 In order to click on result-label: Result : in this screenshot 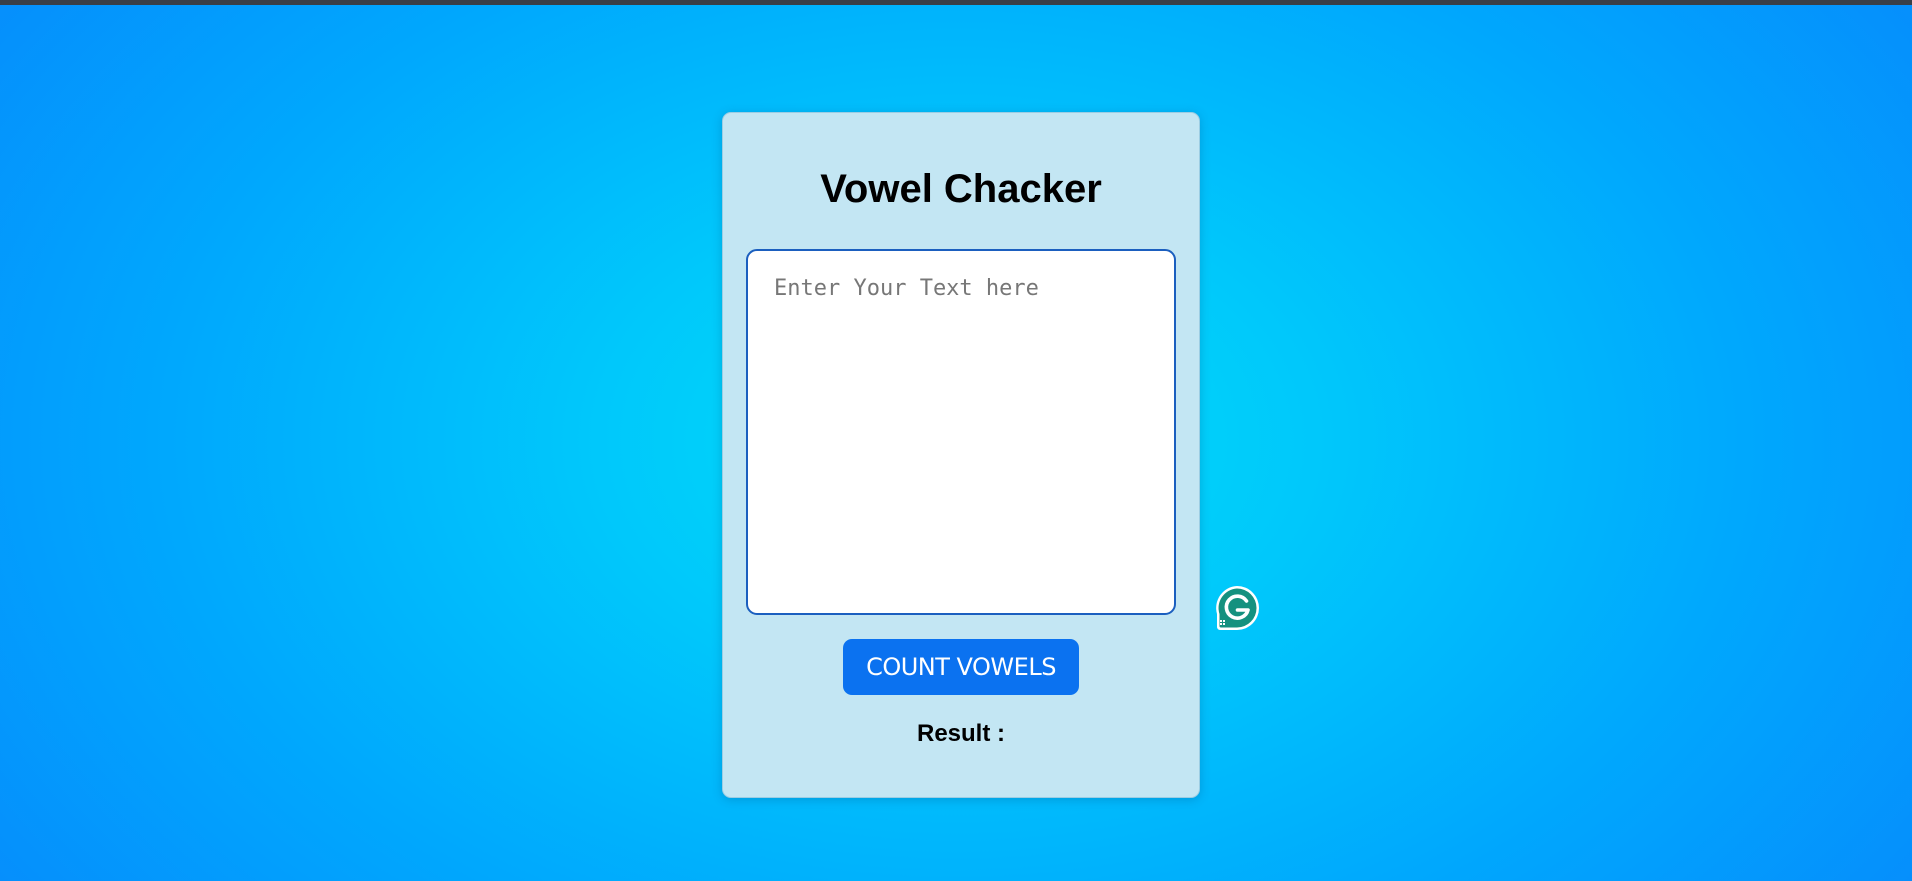, I will do `click(960, 733)`.